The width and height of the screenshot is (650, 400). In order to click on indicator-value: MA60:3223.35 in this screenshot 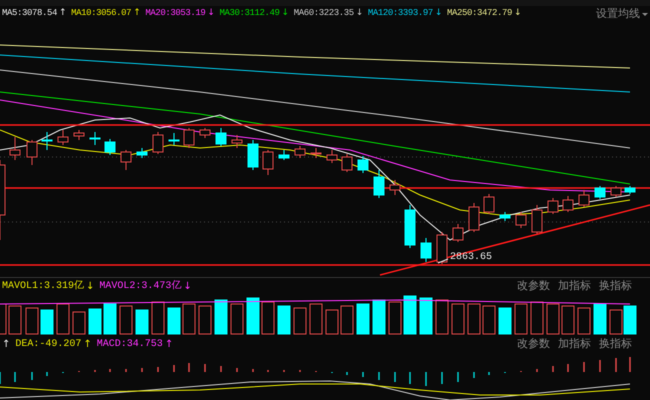, I will do `click(324, 13)`.